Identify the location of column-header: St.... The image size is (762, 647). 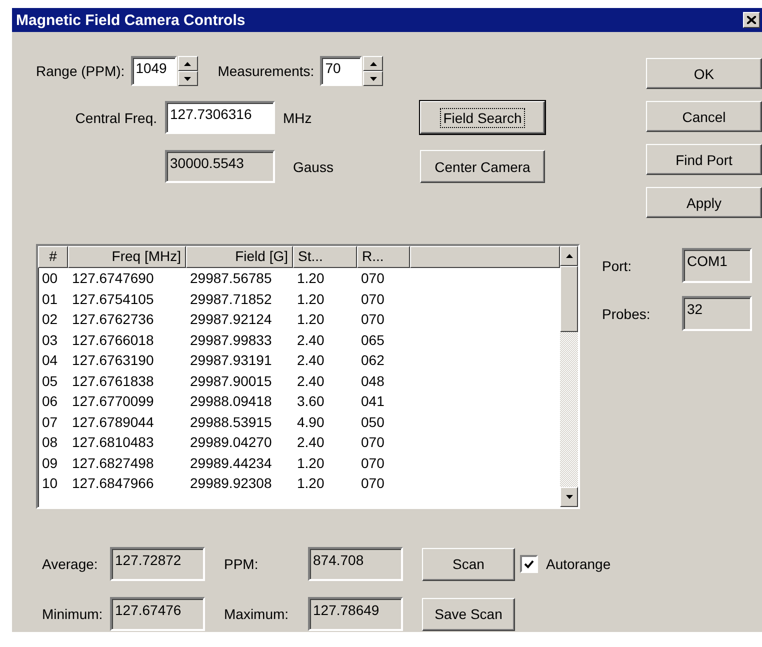
(325, 257).